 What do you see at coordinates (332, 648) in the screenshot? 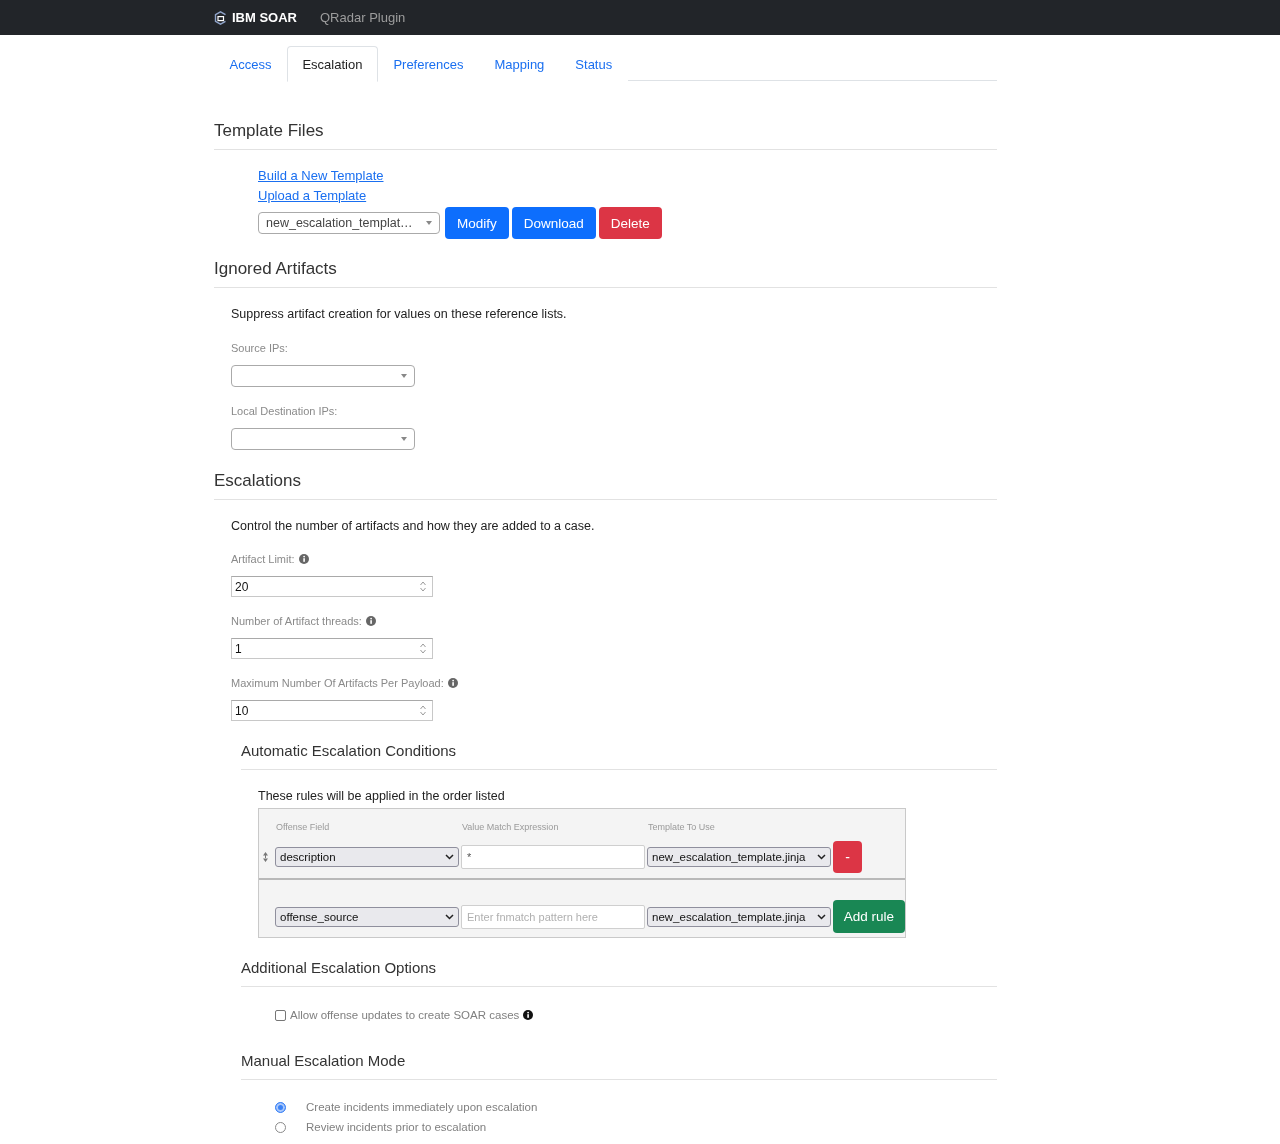
I see `number-field: 1` at bounding box center [332, 648].